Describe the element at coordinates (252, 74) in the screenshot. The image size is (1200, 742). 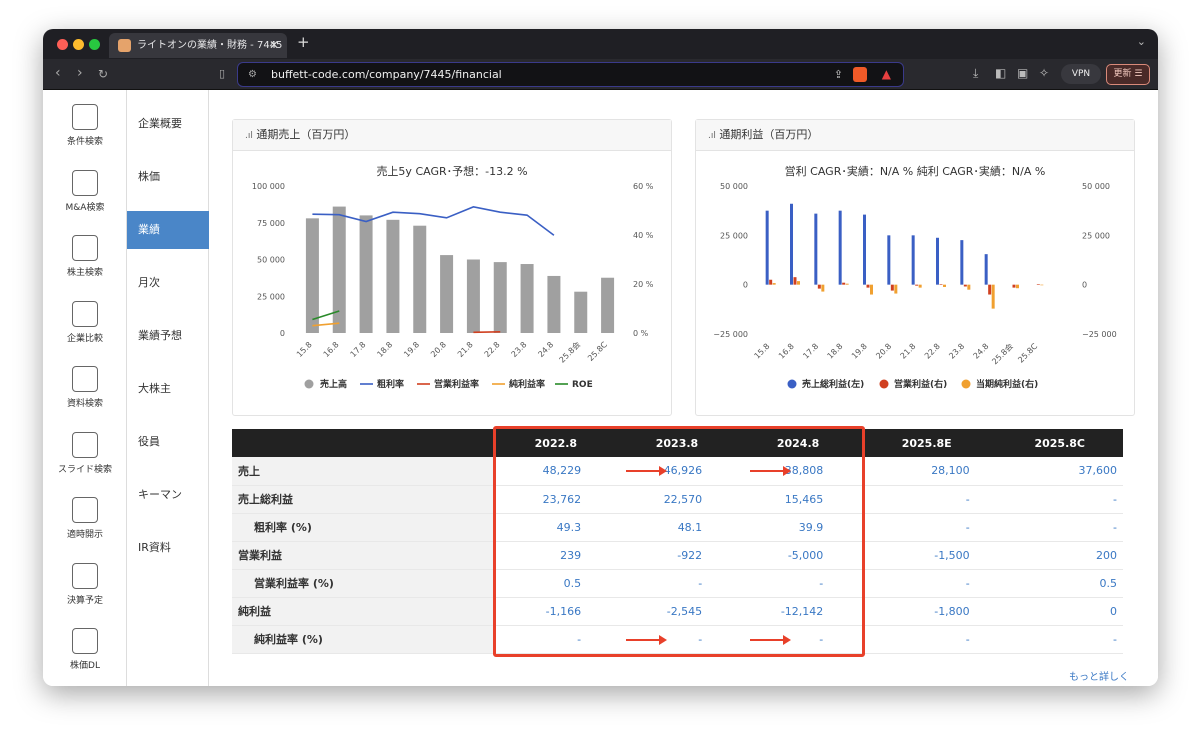
I see `site-settings-icon: ⚙` at that location.